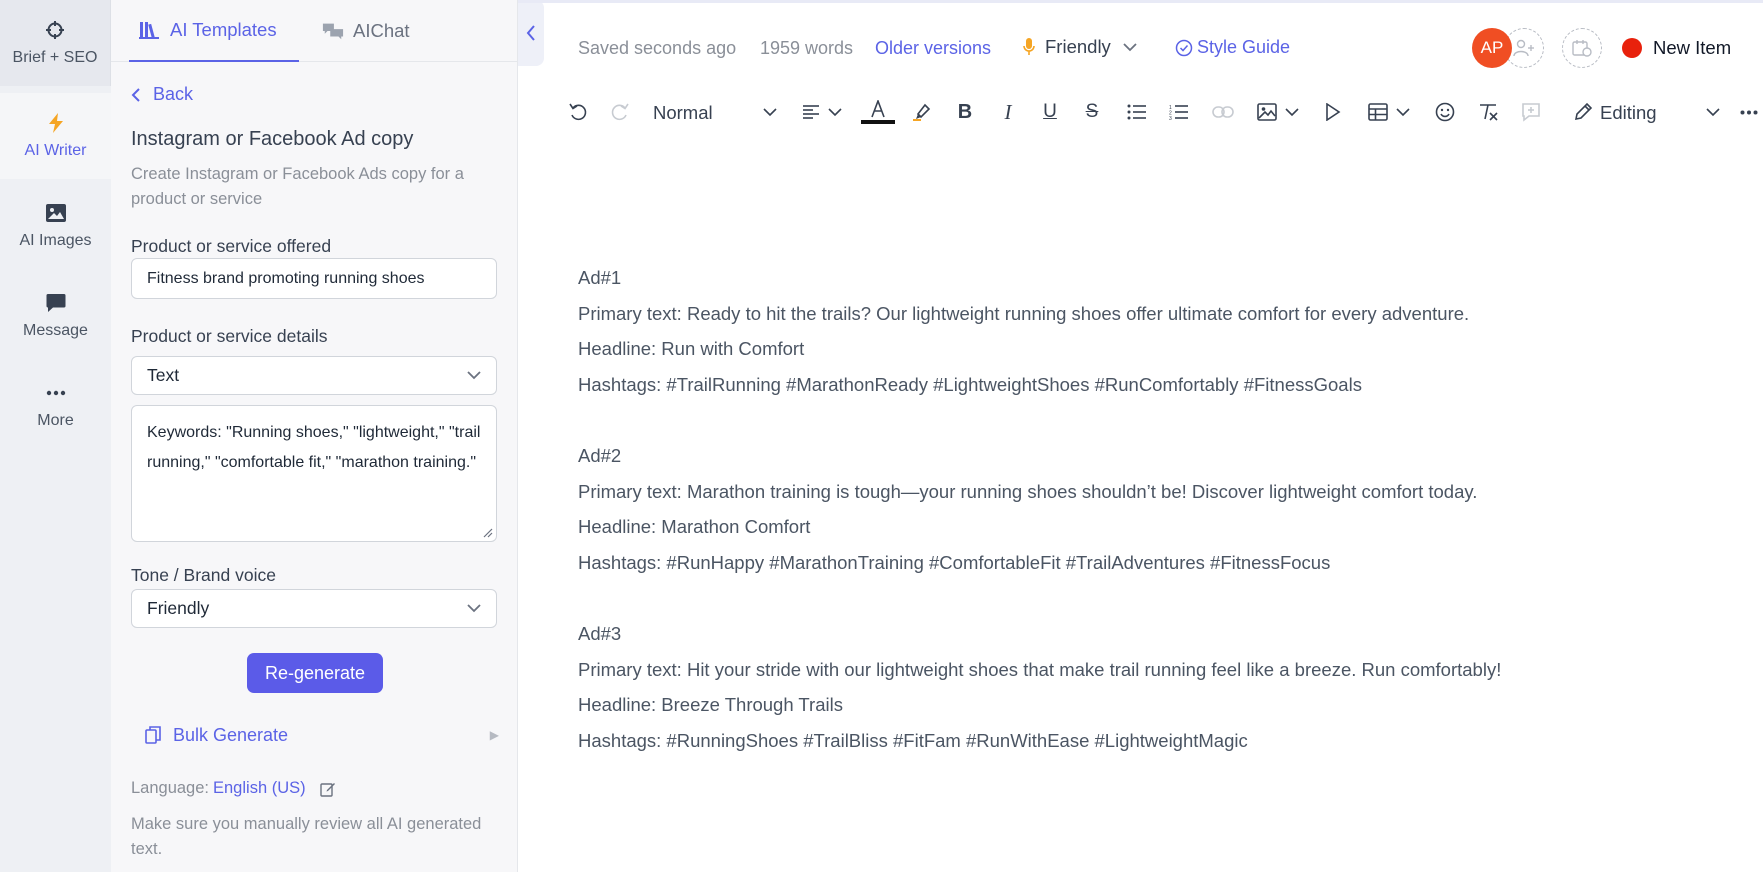 The width and height of the screenshot is (1763, 872). What do you see at coordinates (1389, 112) in the screenshot?
I see `table-dropdown` at bounding box center [1389, 112].